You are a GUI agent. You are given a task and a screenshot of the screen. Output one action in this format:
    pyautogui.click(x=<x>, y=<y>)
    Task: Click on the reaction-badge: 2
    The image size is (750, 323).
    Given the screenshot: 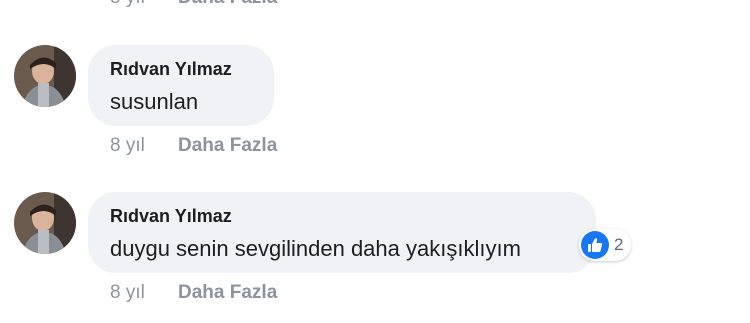 What is the action you would take?
    pyautogui.click(x=605, y=245)
    